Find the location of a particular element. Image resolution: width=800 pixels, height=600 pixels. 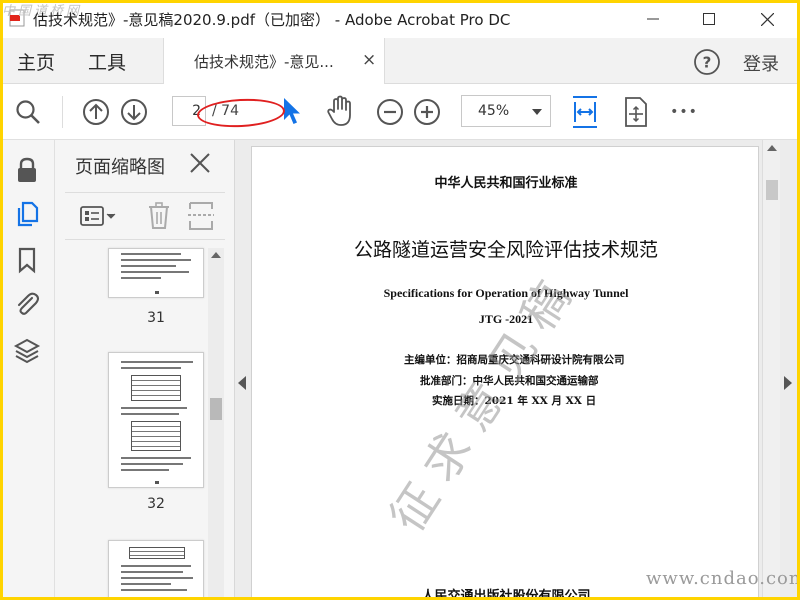

collapse-left-panel-icon is located at coordinates (242, 383).